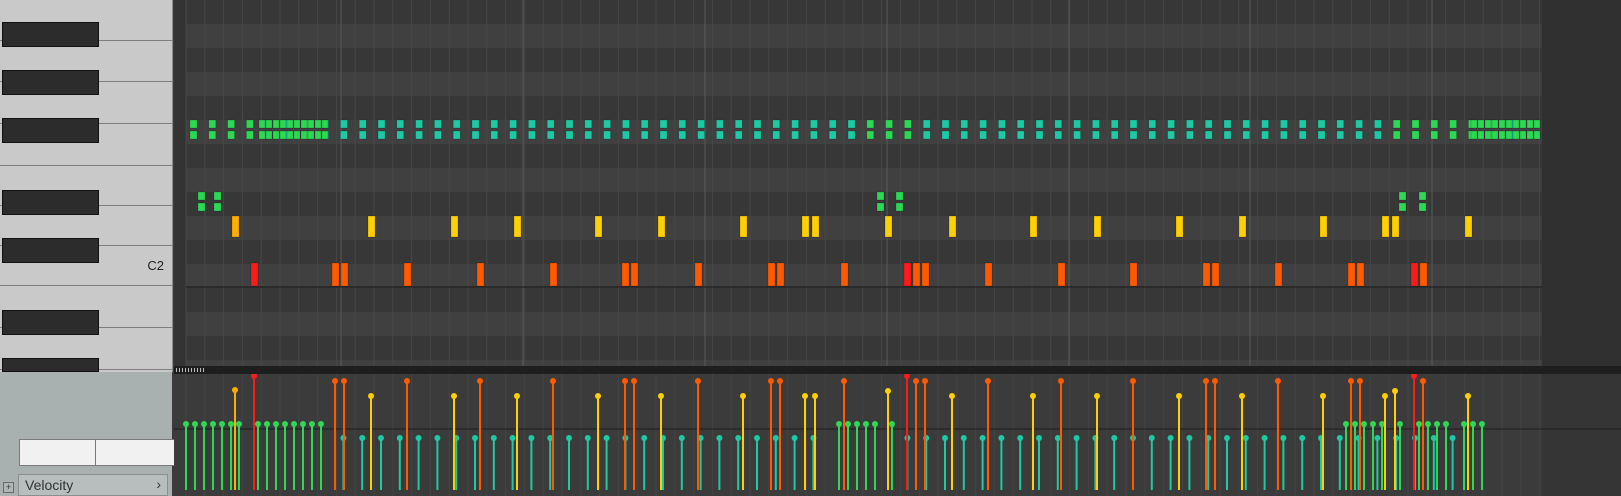 The height and width of the screenshot is (496, 1621). What do you see at coordinates (93, 485) in the screenshot?
I see `lane-type-selector: Velocity ›` at bounding box center [93, 485].